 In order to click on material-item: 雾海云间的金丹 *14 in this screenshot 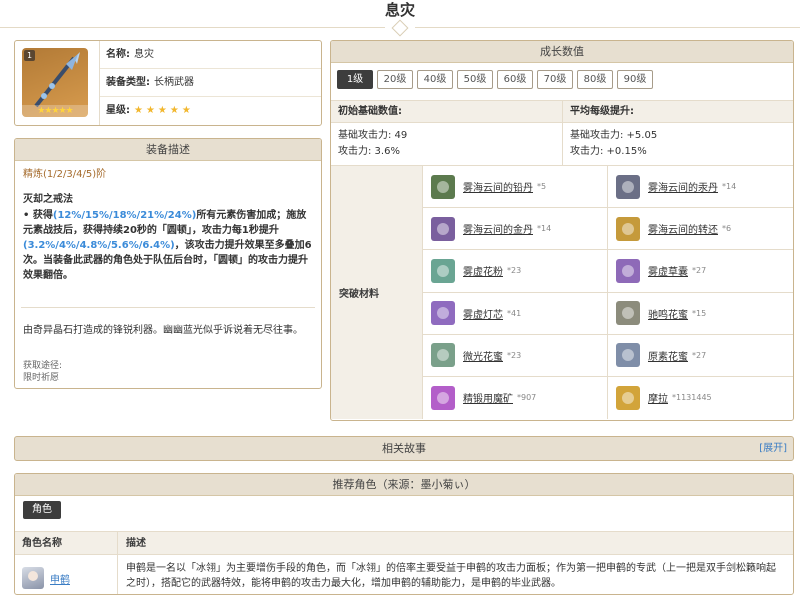, I will do `click(515, 229)`.